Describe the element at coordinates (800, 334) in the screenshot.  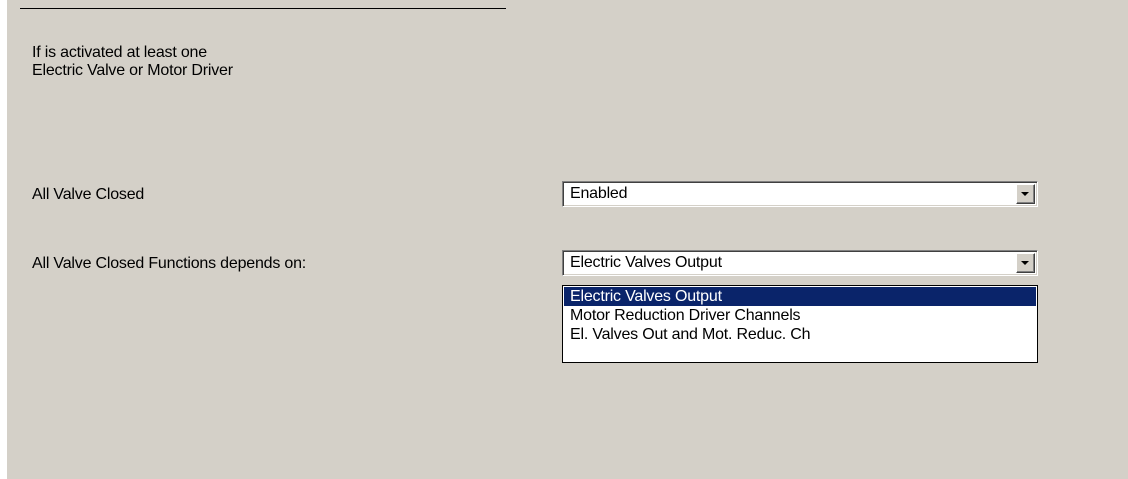
I see `dropdown-option-el-valves-and-mot-reduc: El. Valves Out and Mot. Reduc. Ch` at that location.